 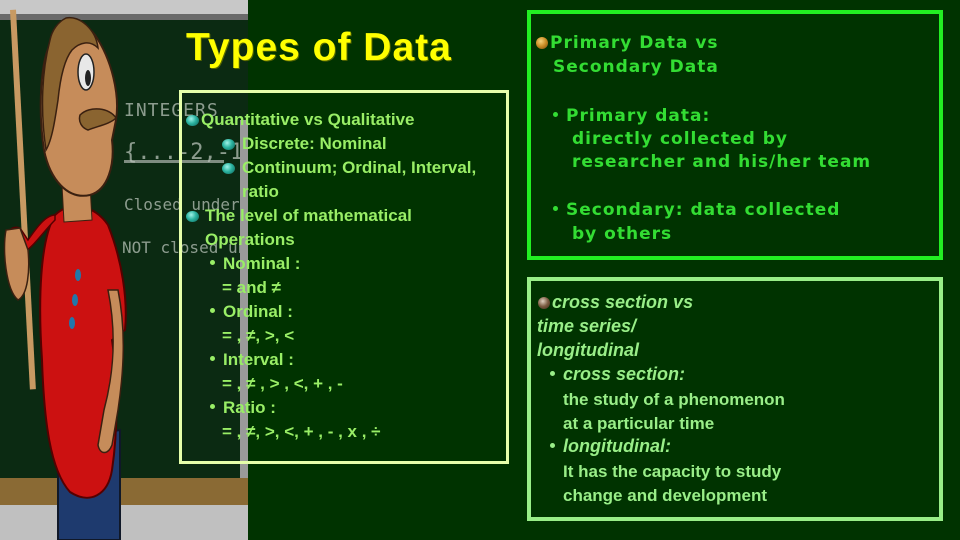 What do you see at coordinates (638, 116) in the screenshot?
I see `list-item-label: Primary data:` at bounding box center [638, 116].